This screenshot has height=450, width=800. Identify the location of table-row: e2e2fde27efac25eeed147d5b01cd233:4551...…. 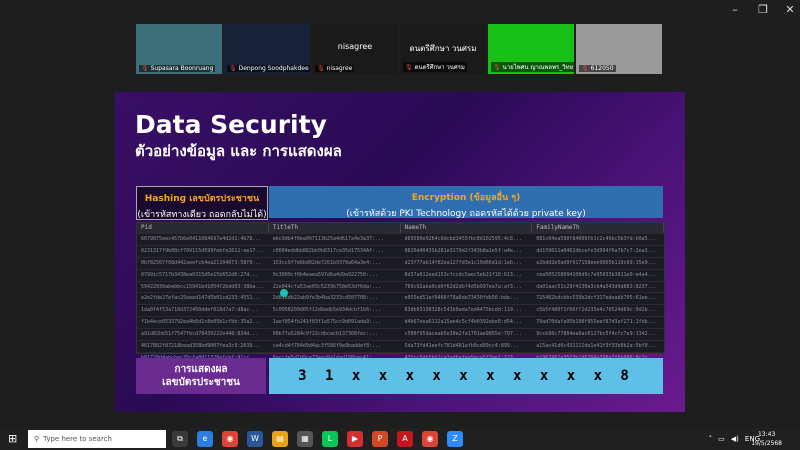
(400, 298).